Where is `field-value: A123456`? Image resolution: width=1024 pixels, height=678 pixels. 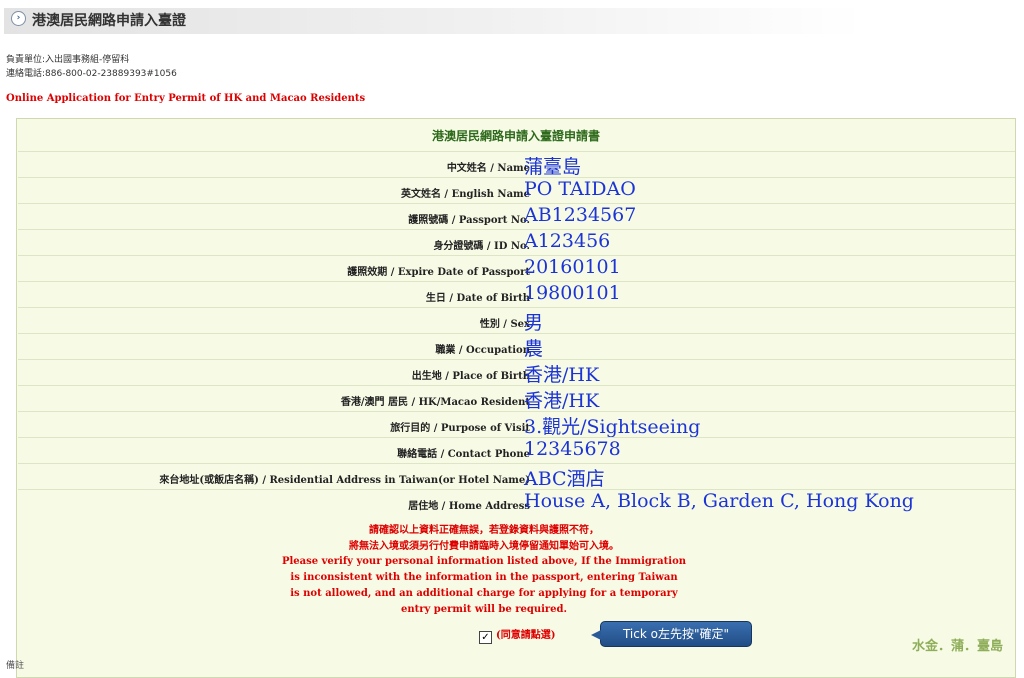
field-value: A123456 is located at coordinates (567, 241).